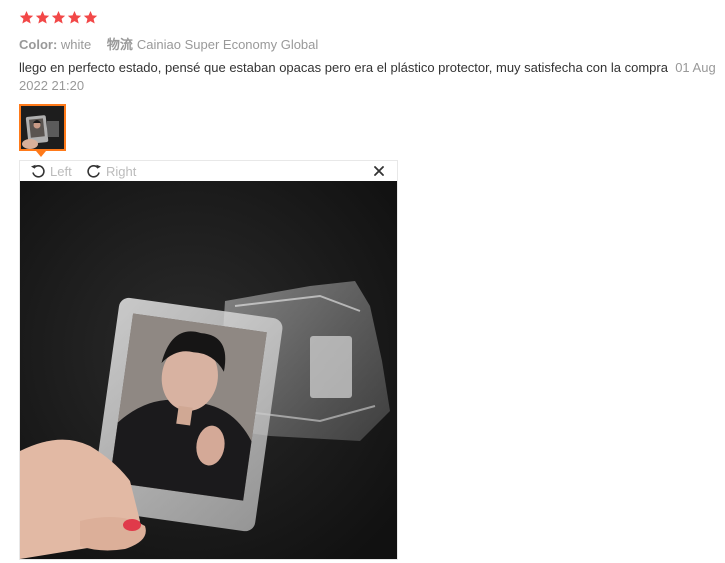  I want to click on color-label: Color:, so click(38, 44).